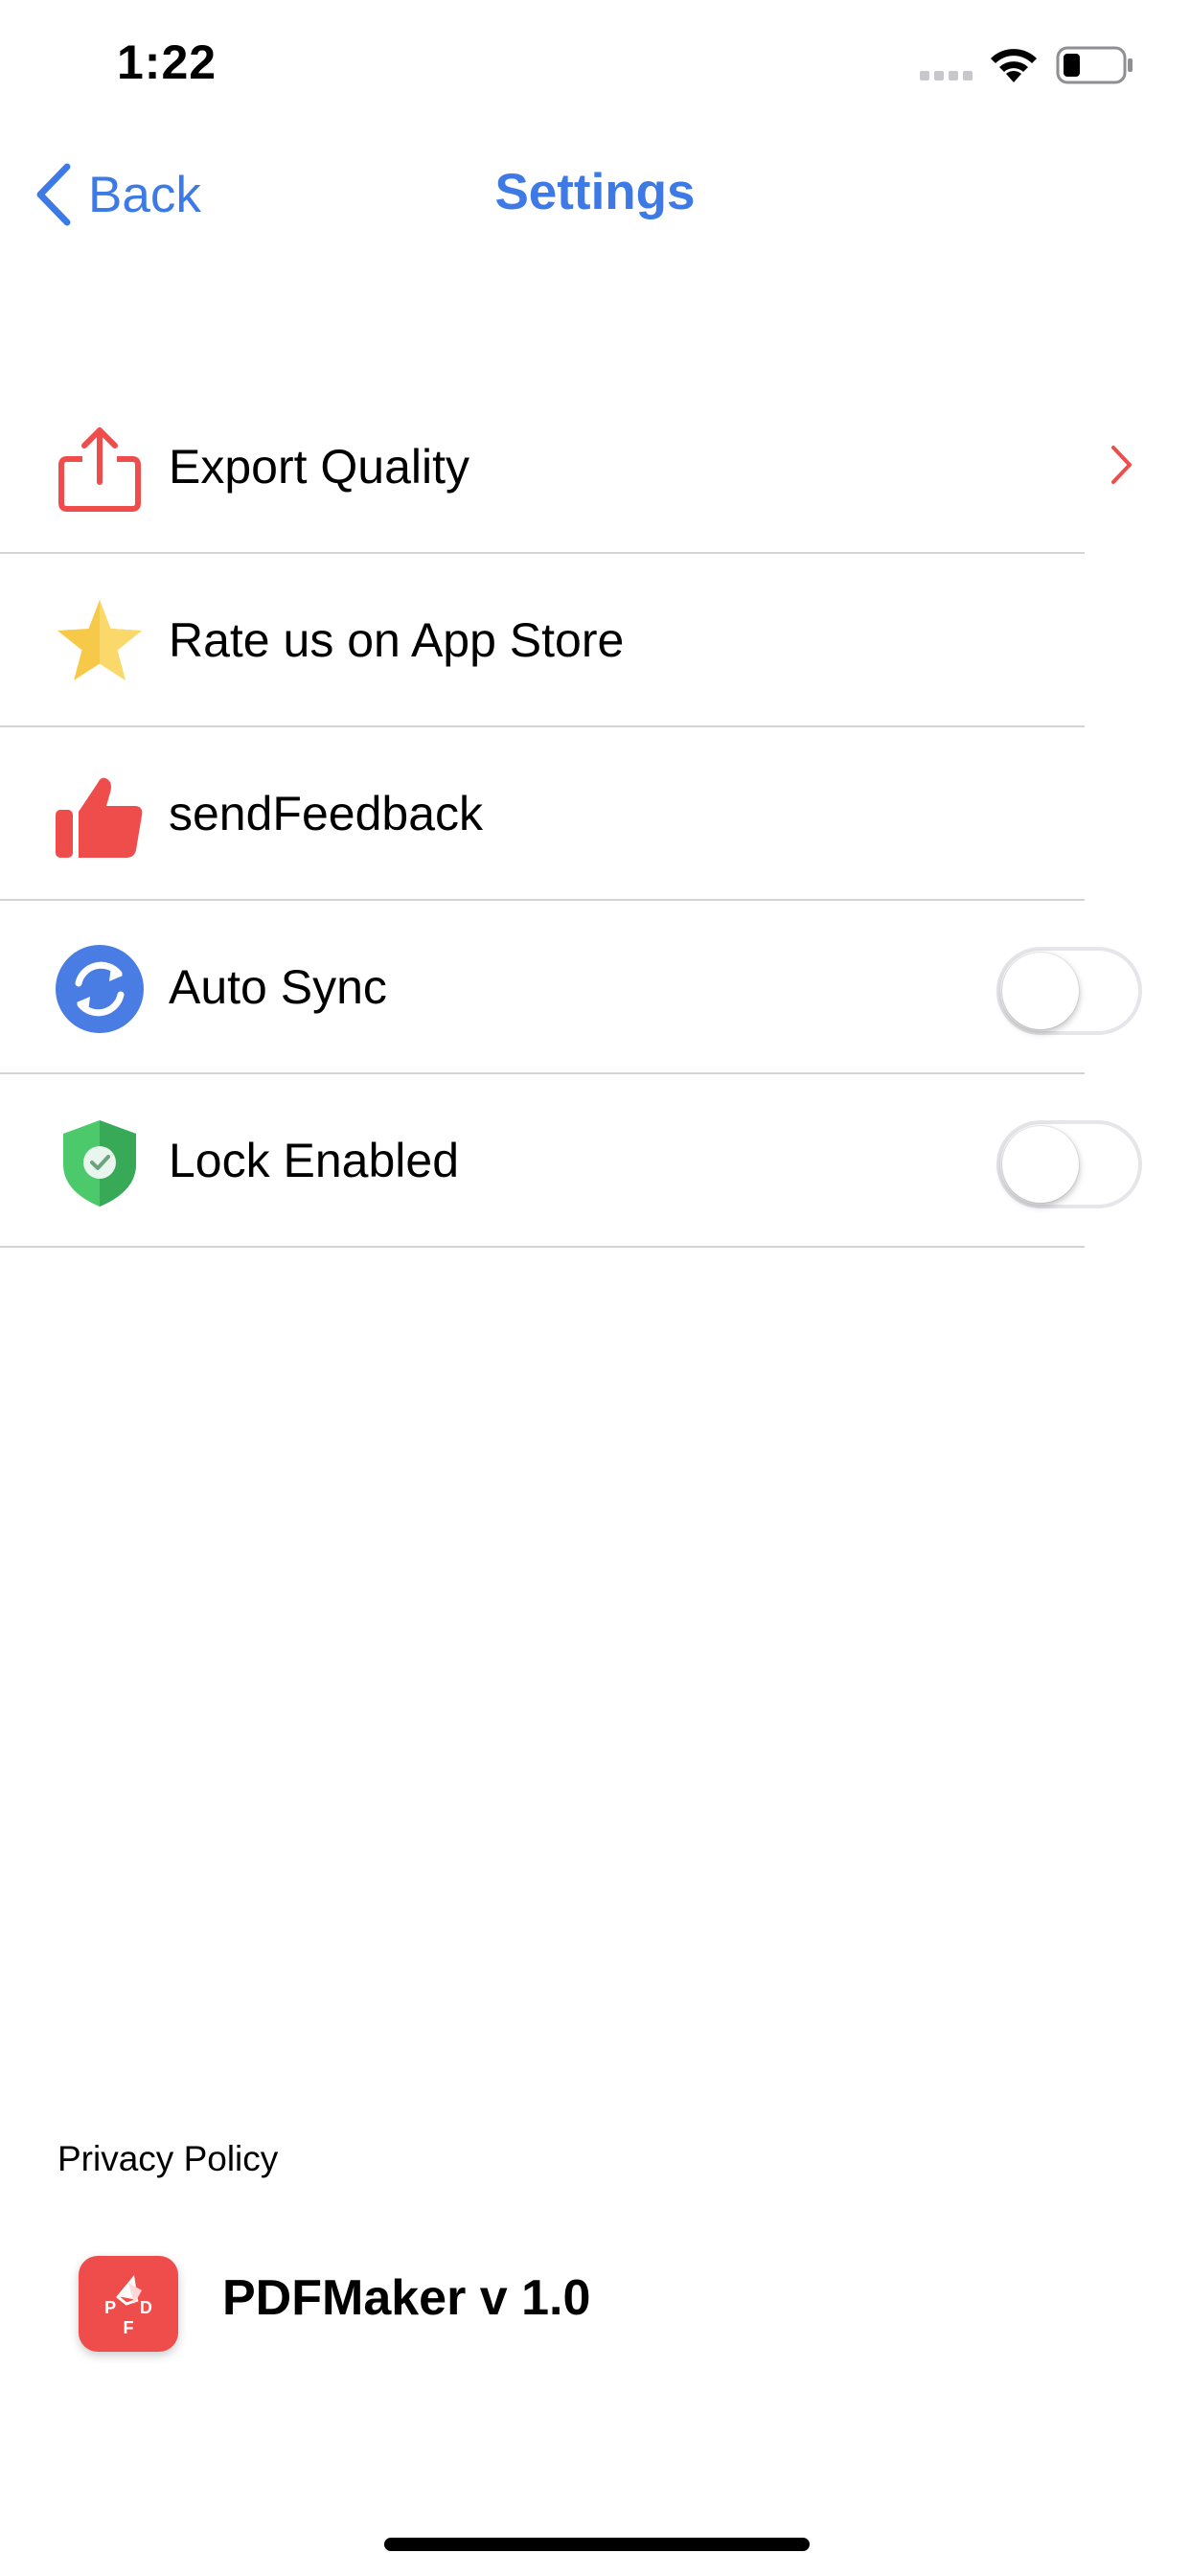 The width and height of the screenshot is (1190, 2576). Describe the element at coordinates (315, 1160) in the screenshot. I see `settings-item-label: Lock Enabled` at that location.